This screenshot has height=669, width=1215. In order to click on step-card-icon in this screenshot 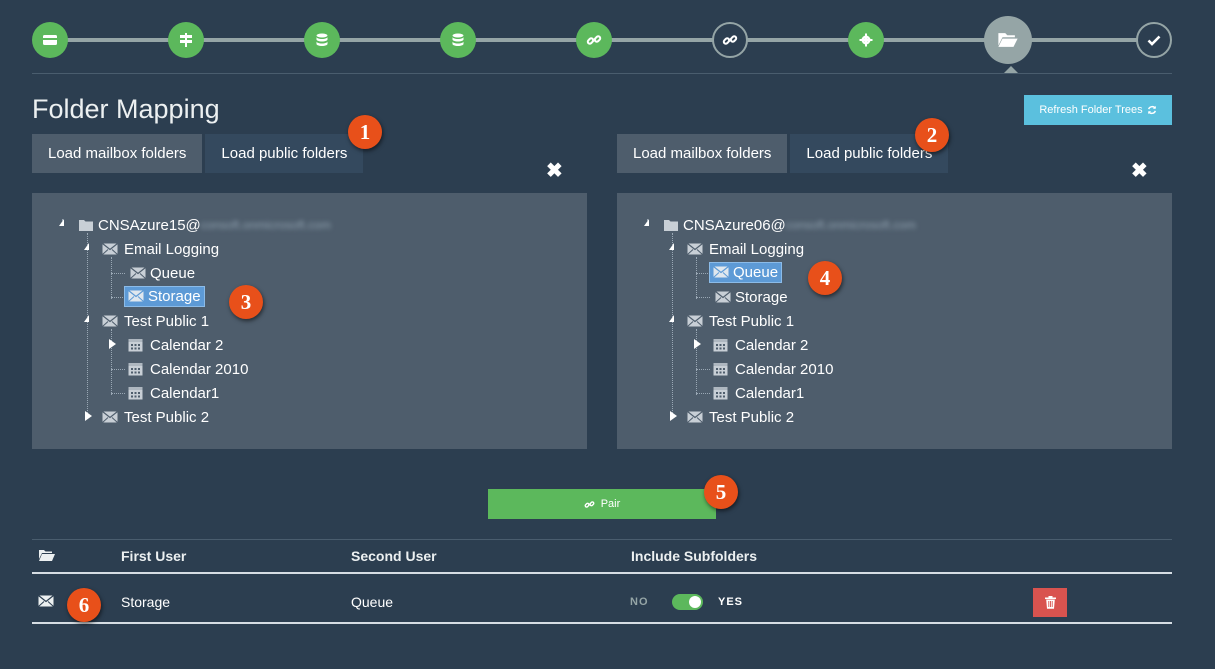, I will do `click(50, 40)`.